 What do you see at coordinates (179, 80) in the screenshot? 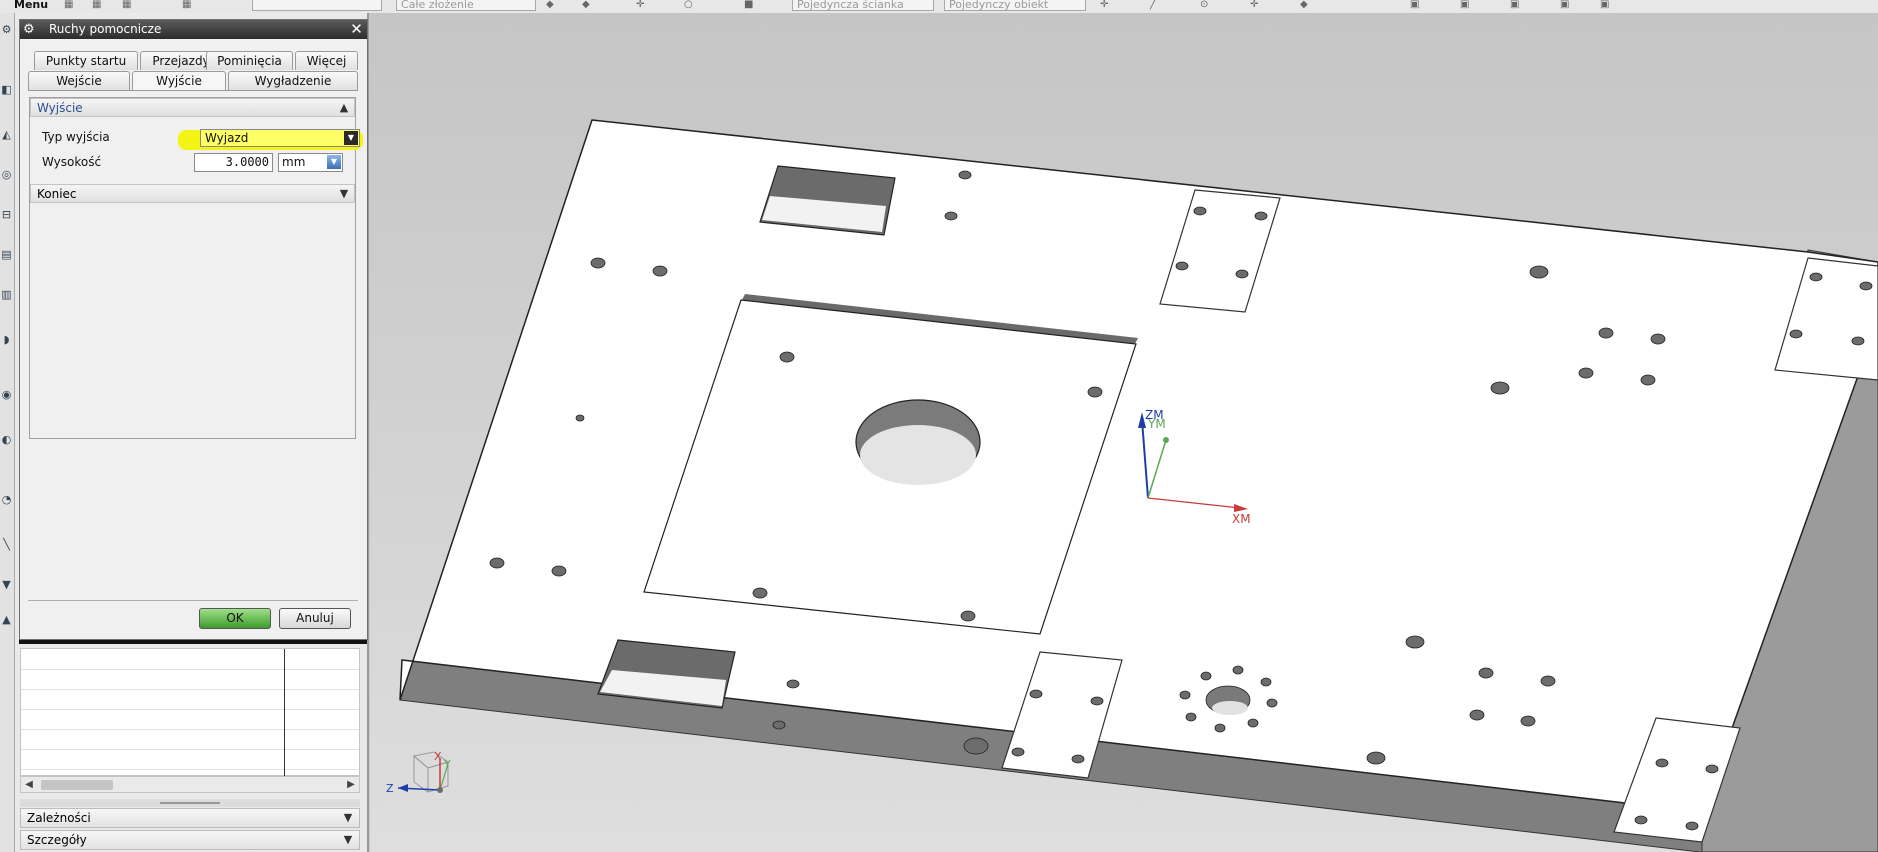
I see `tab-retract: Wyjście` at bounding box center [179, 80].